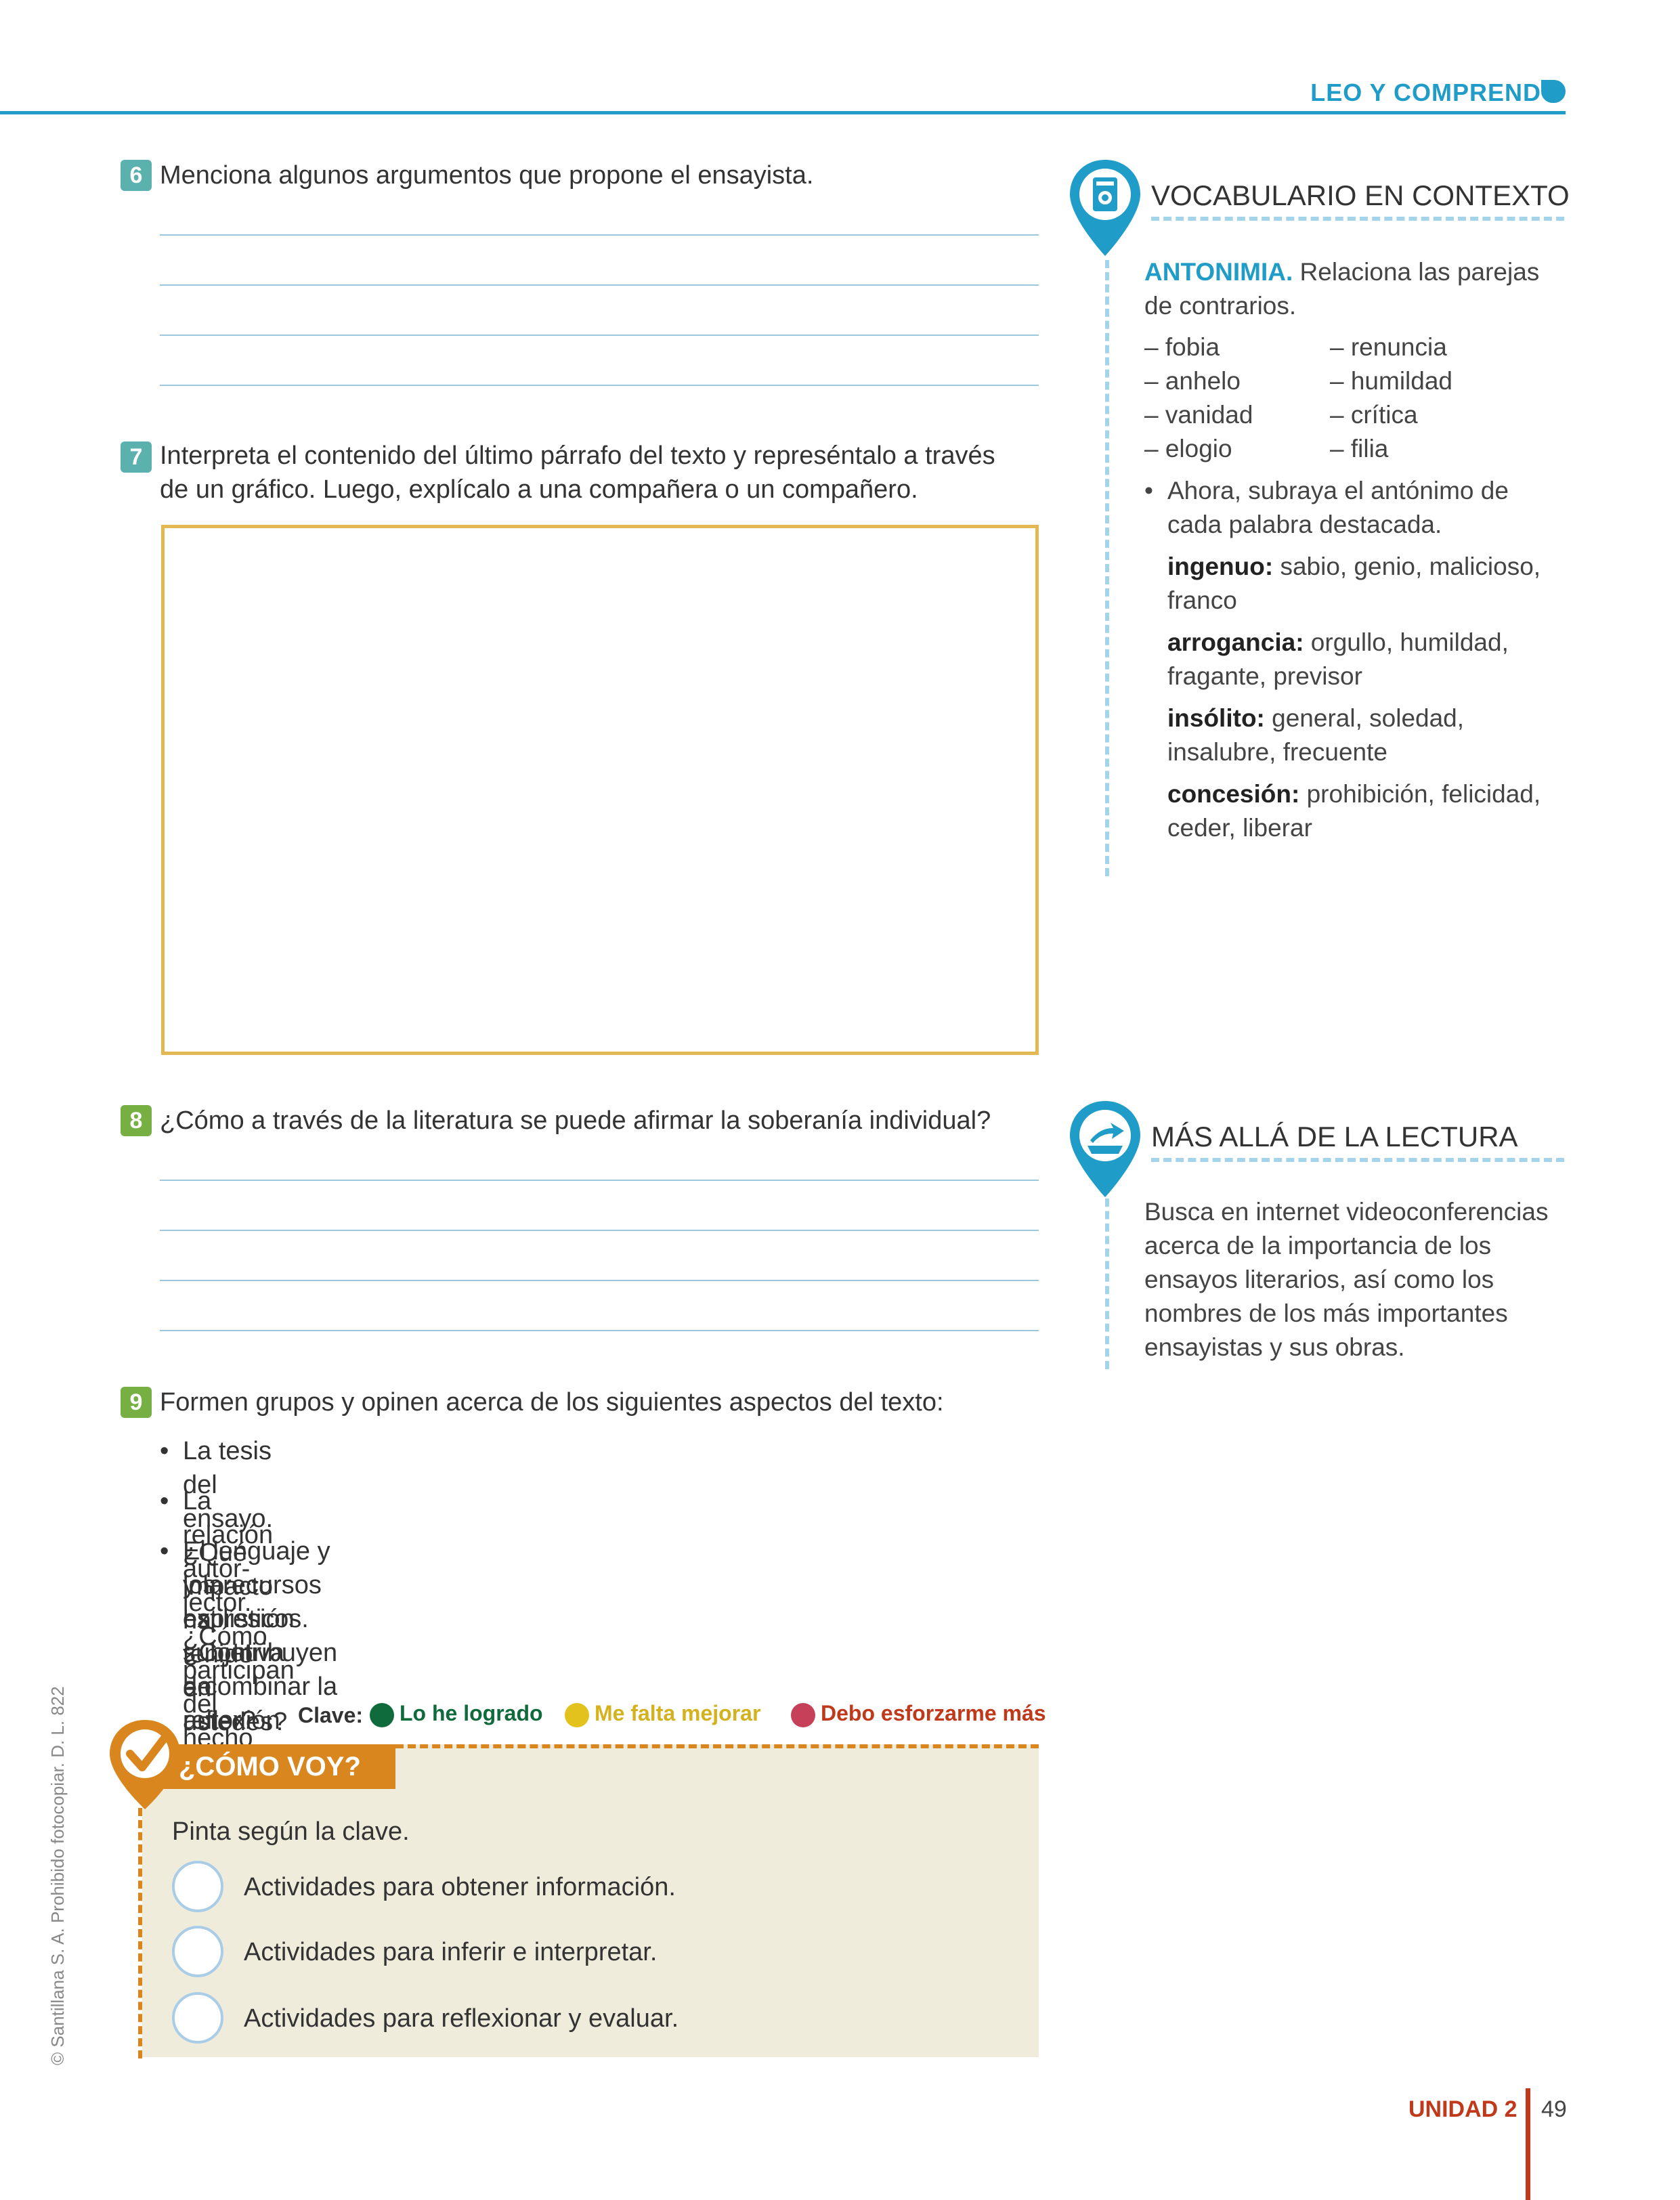  What do you see at coordinates (1192, 381) in the screenshot?
I see `antonym-left-word: – anhelo` at bounding box center [1192, 381].